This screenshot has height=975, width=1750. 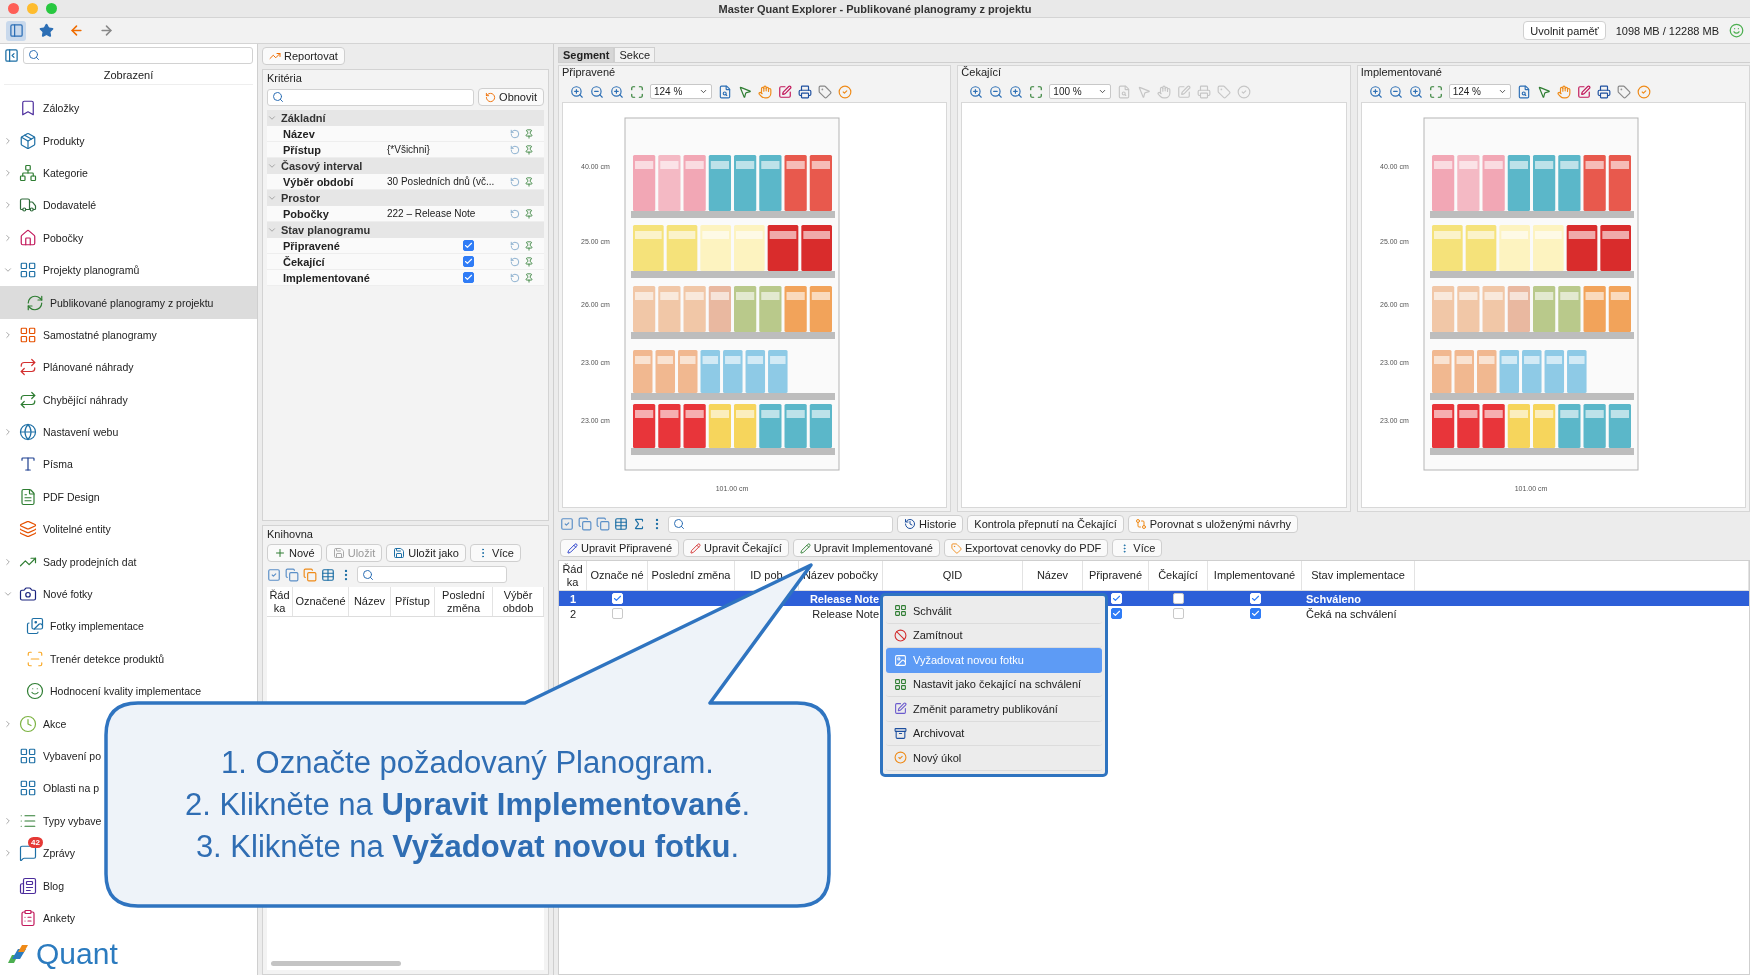 What do you see at coordinates (1401, 73) in the screenshot?
I see `viewer-title: Implementované` at bounding box center [1401, 73].